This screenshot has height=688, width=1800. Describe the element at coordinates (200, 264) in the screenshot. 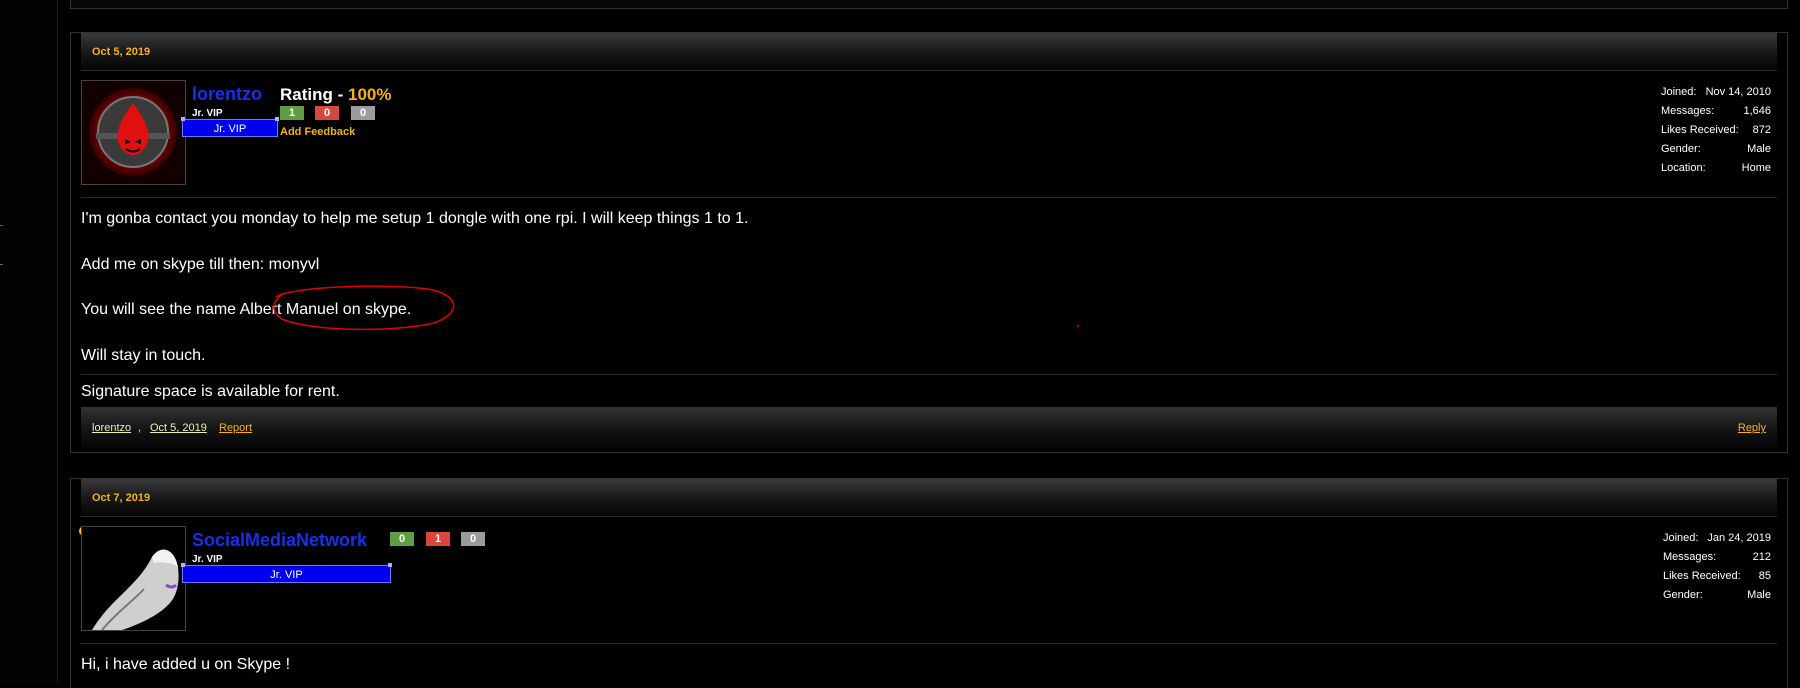

I see `message-line: Add me on skype till then: monyvl` at that location.